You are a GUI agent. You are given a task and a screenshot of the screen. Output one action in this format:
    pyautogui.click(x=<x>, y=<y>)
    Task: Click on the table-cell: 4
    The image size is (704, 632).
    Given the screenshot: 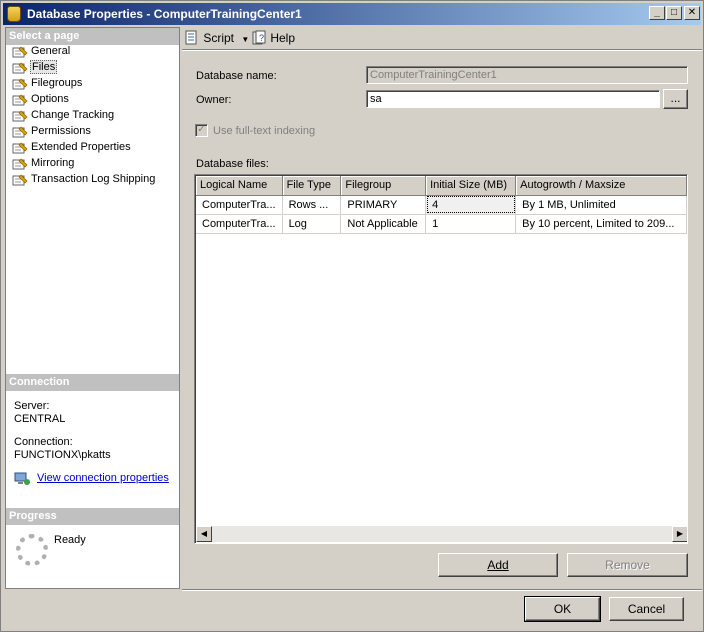 What is the action you would take?
    pyautogui.click(x=471, y=205)
    